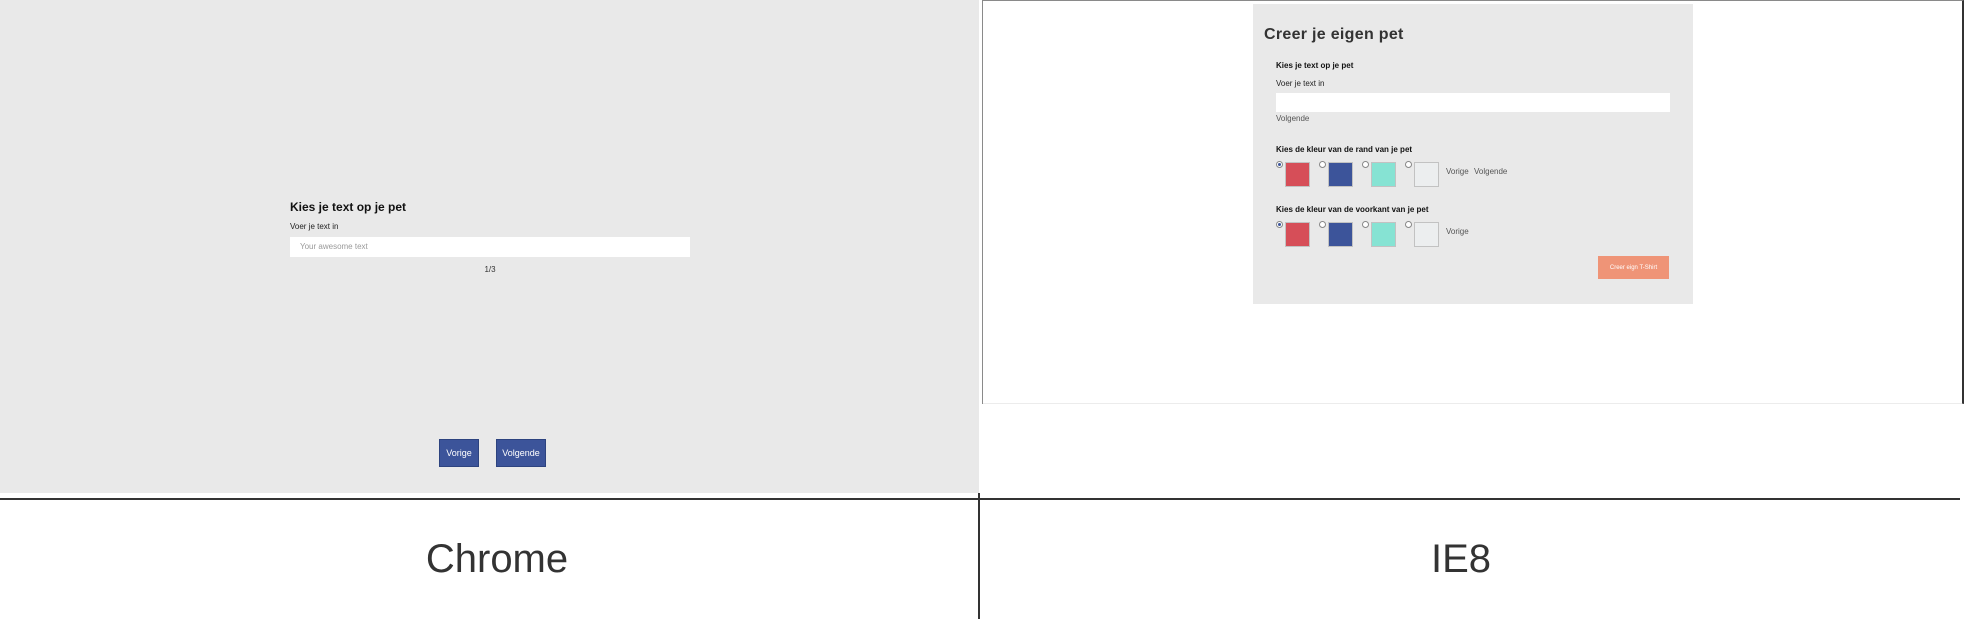 Image resolution: width=1964 pixels, height=619 pixels. Describe the element at coordinates (1279, 164) in the screenshot. I see `rim-color-radio-red` at that location.